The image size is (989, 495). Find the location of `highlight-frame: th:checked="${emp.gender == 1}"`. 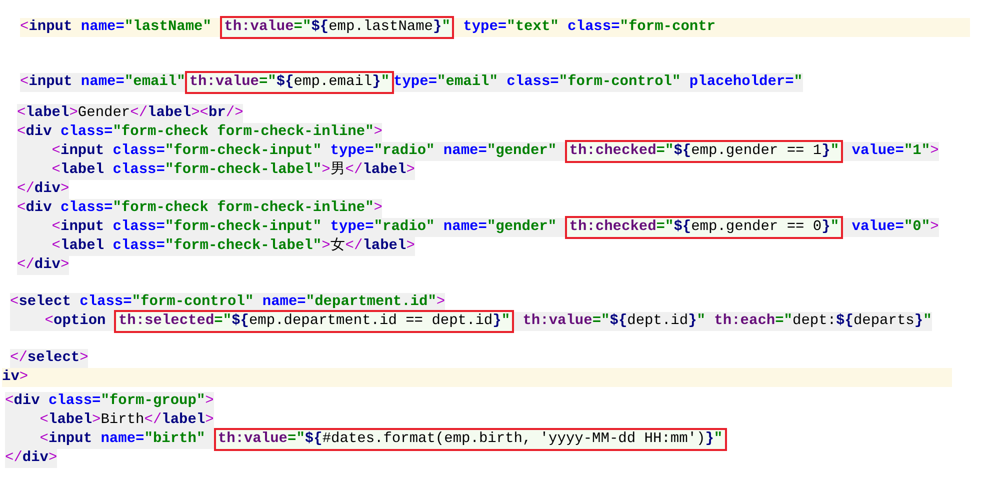

highlight-frame: th:checked="${emp.gender == 1}" is located at coordinates (704, 151).